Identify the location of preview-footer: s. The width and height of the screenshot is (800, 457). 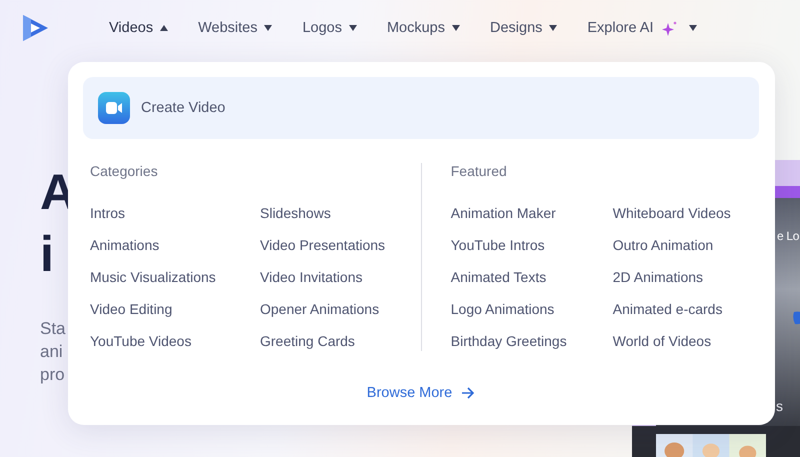
(779, 406).